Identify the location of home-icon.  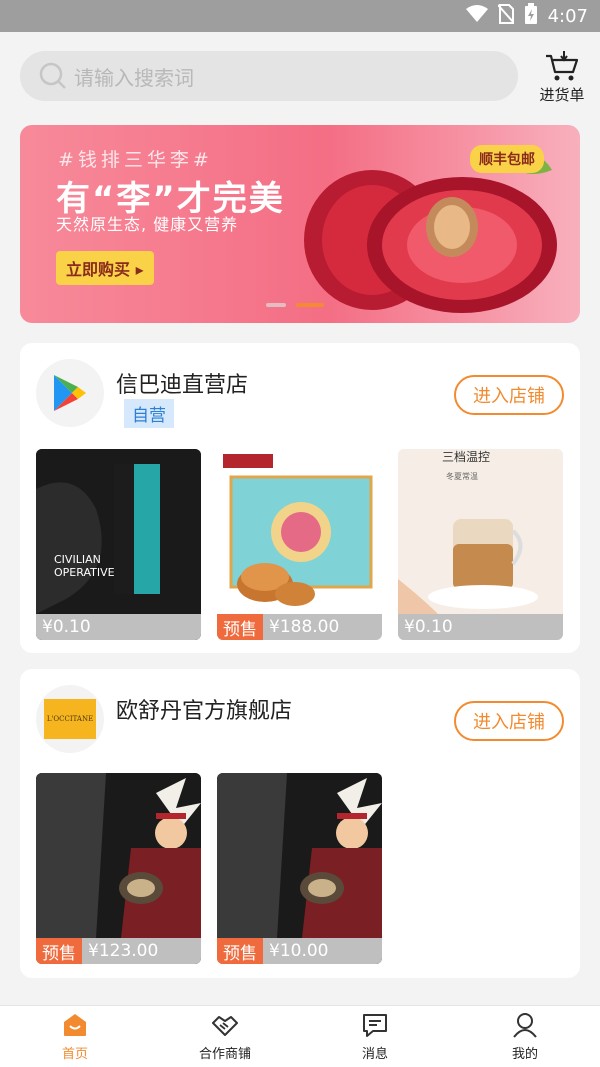
(75, 1025).